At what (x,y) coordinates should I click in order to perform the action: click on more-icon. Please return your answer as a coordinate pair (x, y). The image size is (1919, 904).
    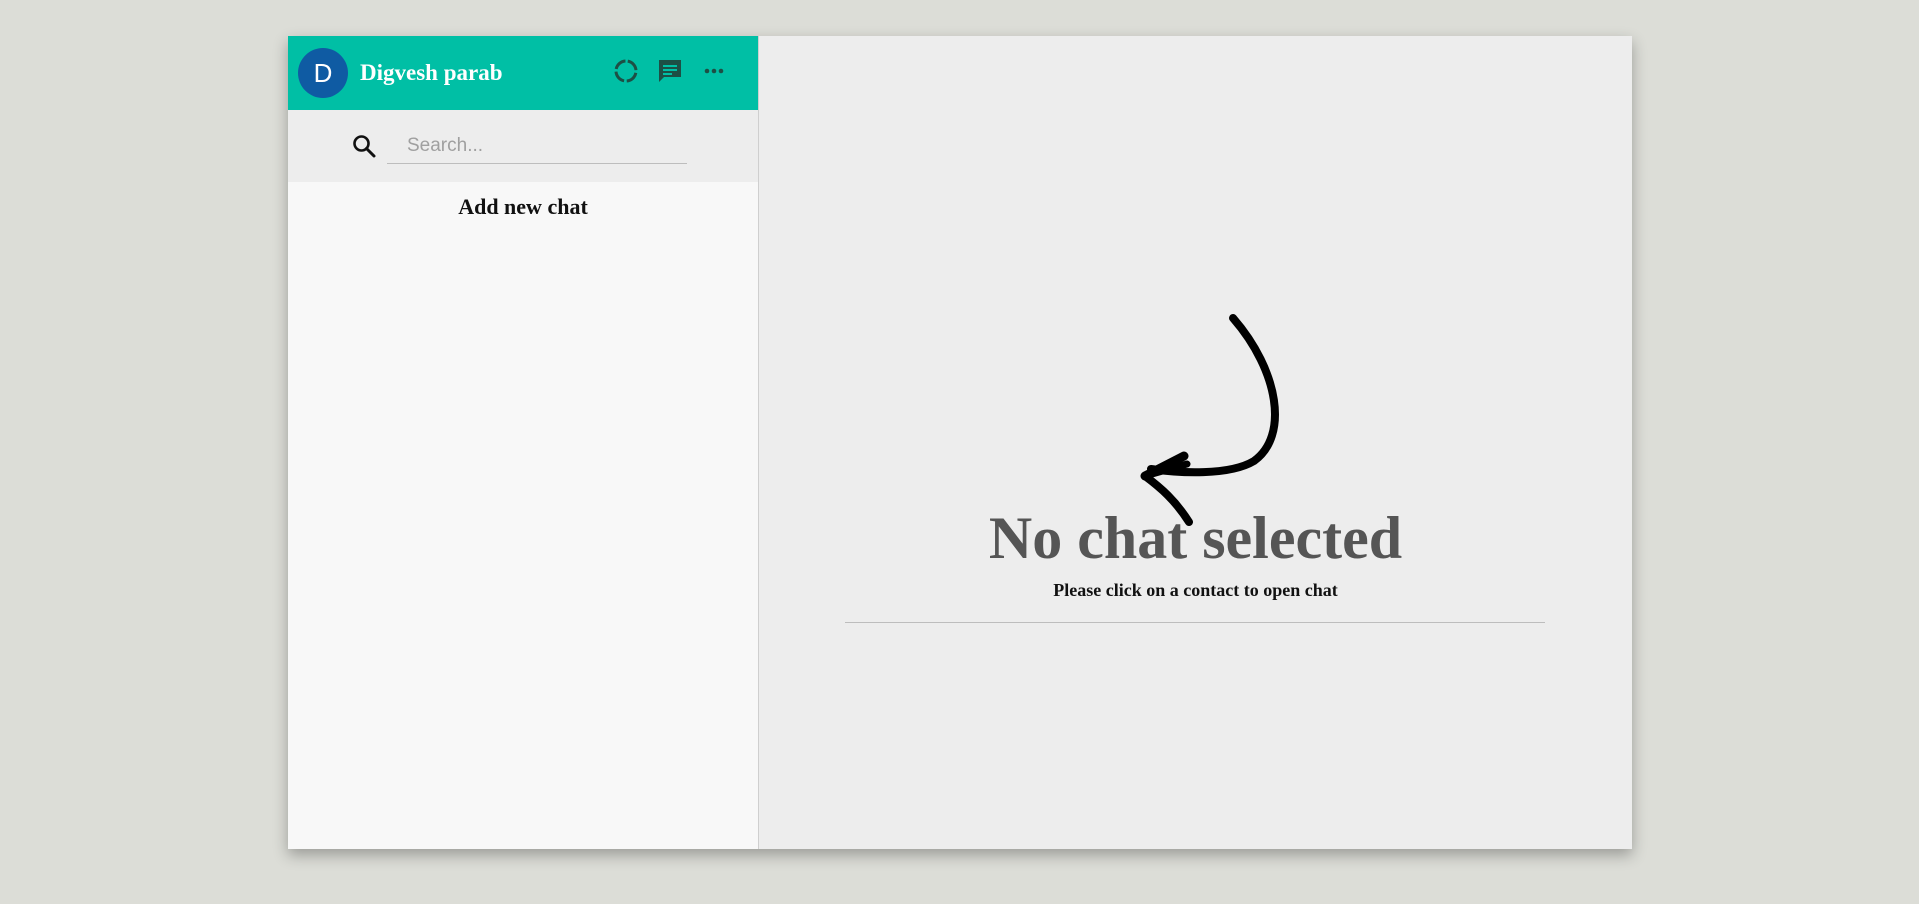
    Looking at the image, I should click on (714, 73).